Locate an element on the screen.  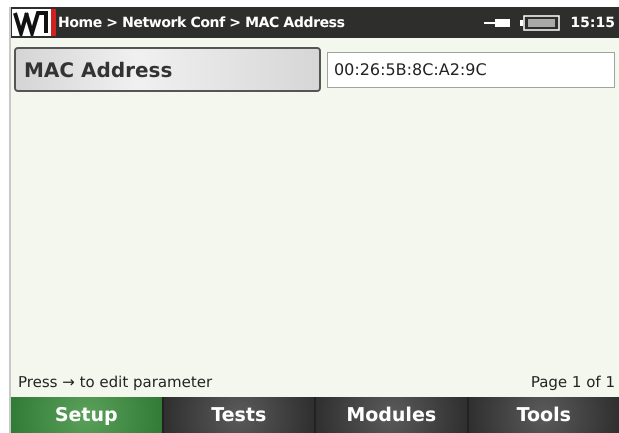
nav-tab: Setup is located at coordinates (86, 415).